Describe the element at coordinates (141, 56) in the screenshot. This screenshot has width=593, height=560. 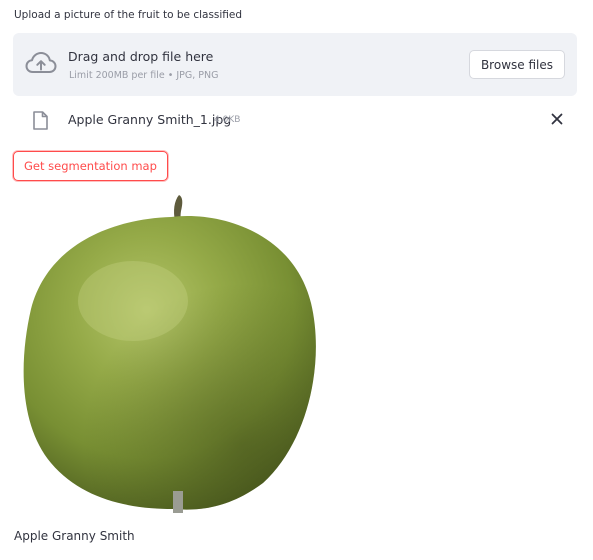
I see `dropzone-title: Drag and drop file here` at that location.